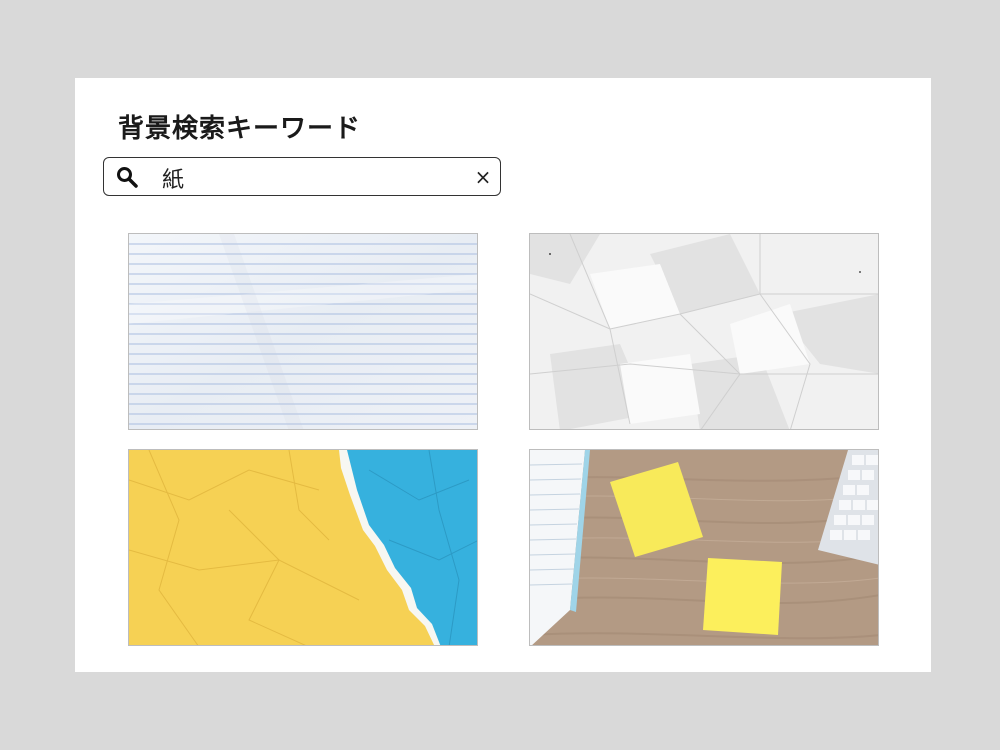 This screenshot has width=1000, height=750. Describe the element at coordinates (240, 129) in the screenshot. I see `page-title: 背景検索キーワード` at that location.